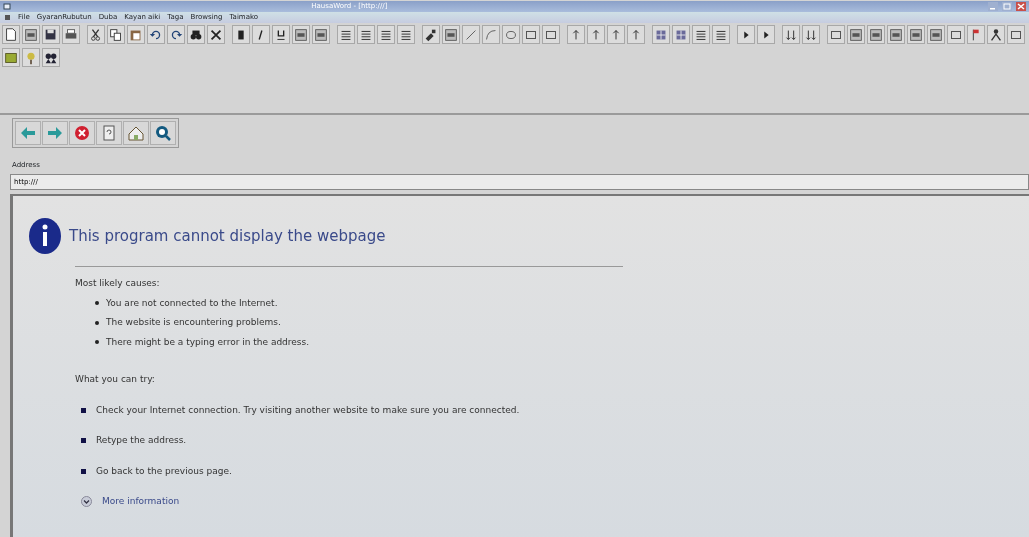  Describe the element at coordinates (208, 342) in the screenshot. I see `cause-text: There might be a typing error in the address.` at that location.